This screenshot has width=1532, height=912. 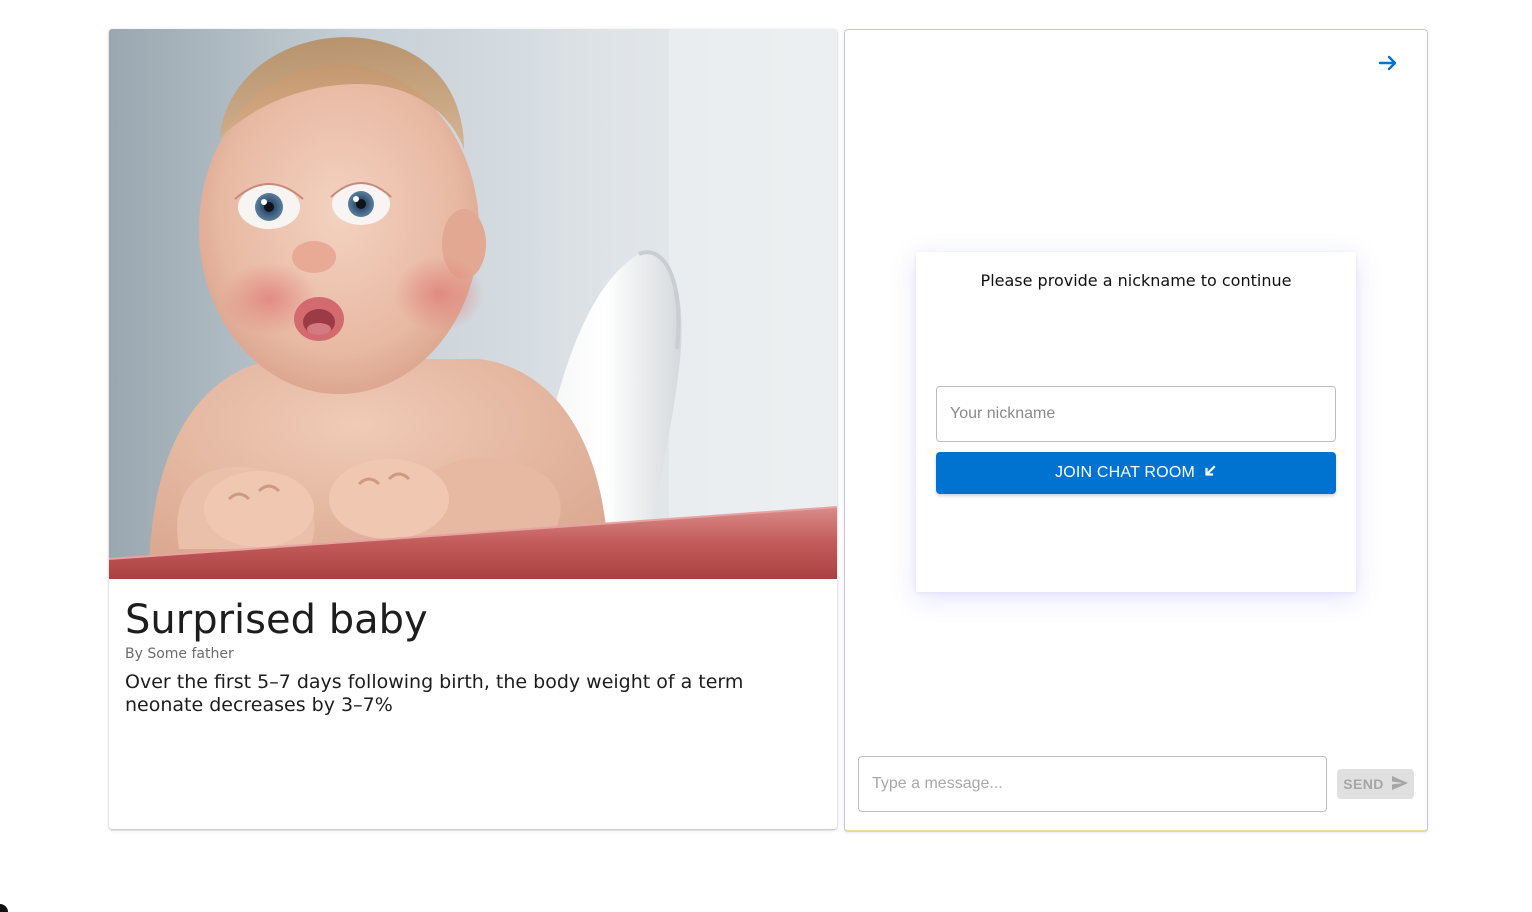 I want to click on send-button: SEND, so click(x=1375, y=784).